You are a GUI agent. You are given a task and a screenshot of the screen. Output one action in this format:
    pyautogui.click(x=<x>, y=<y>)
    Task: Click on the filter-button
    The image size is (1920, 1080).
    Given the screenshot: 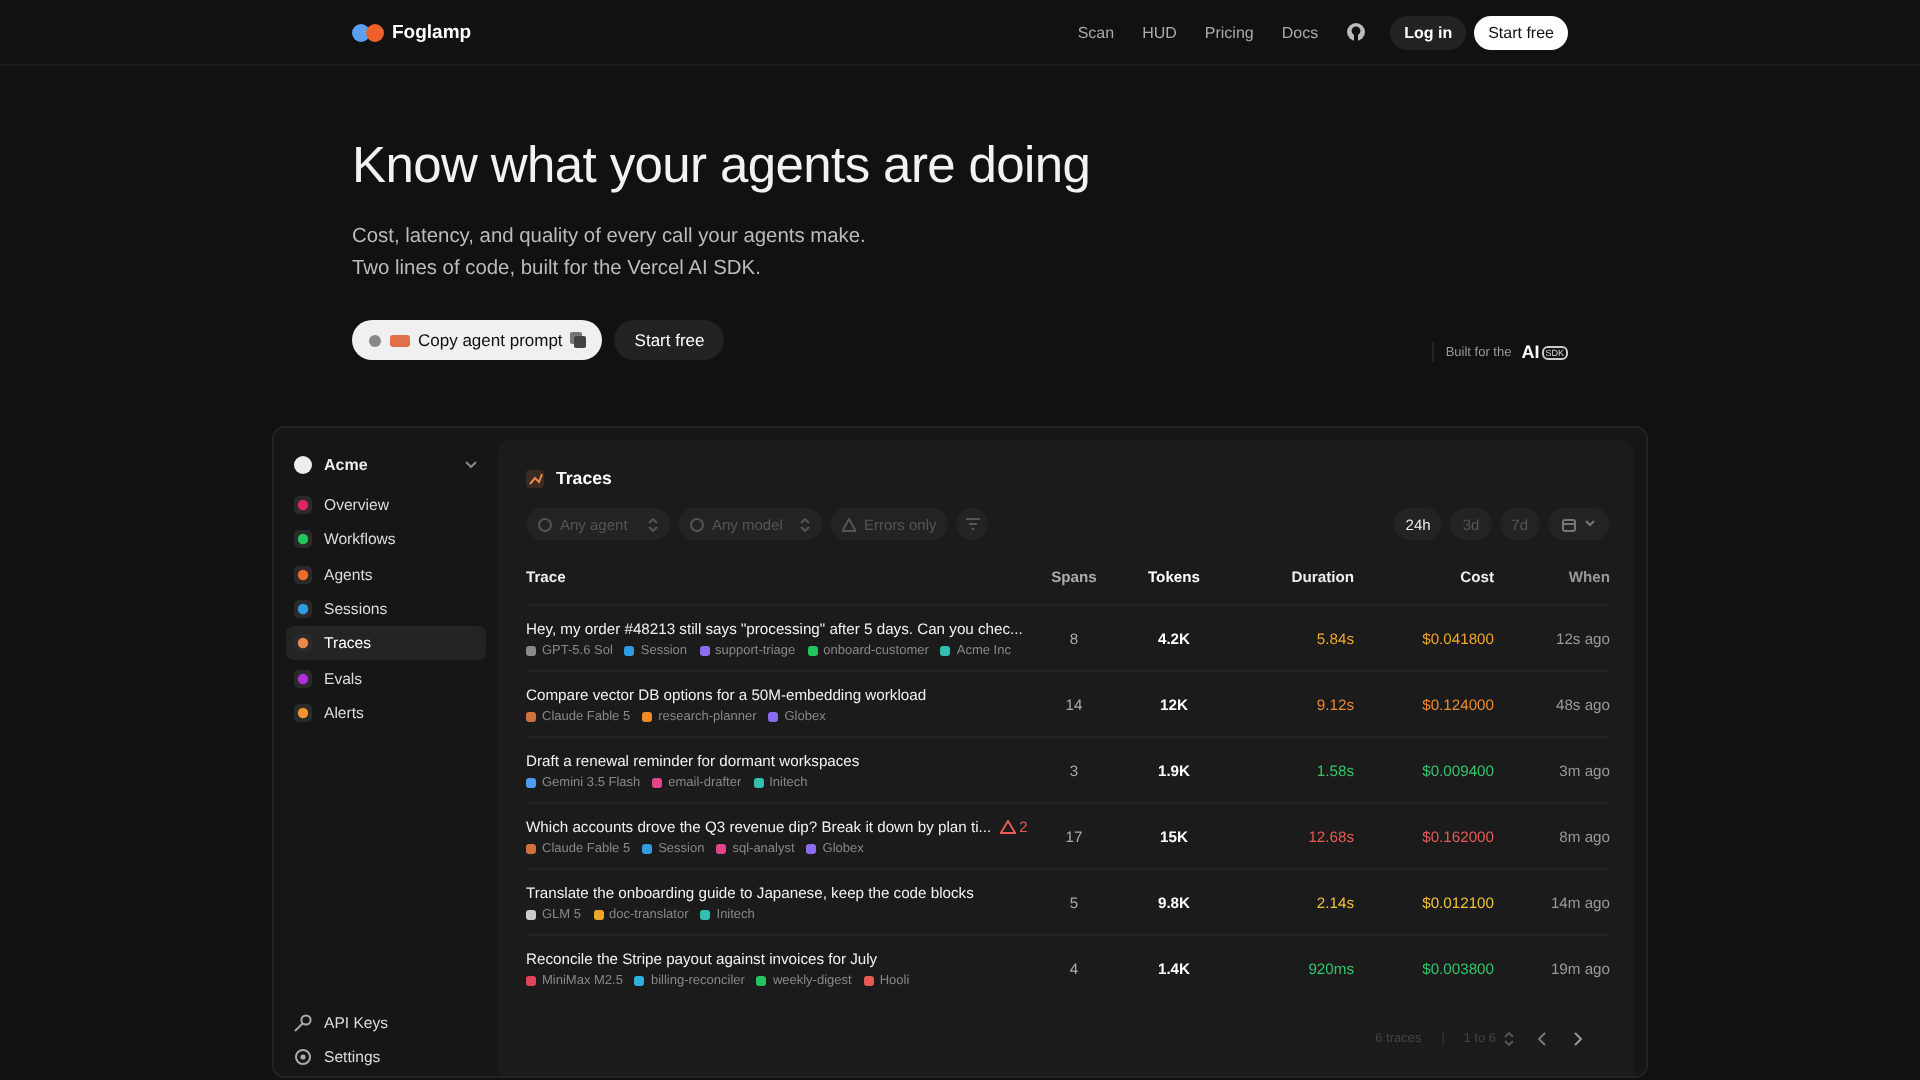 What is the action you would take?
    pyautogui.click(x=972, y=524)
    